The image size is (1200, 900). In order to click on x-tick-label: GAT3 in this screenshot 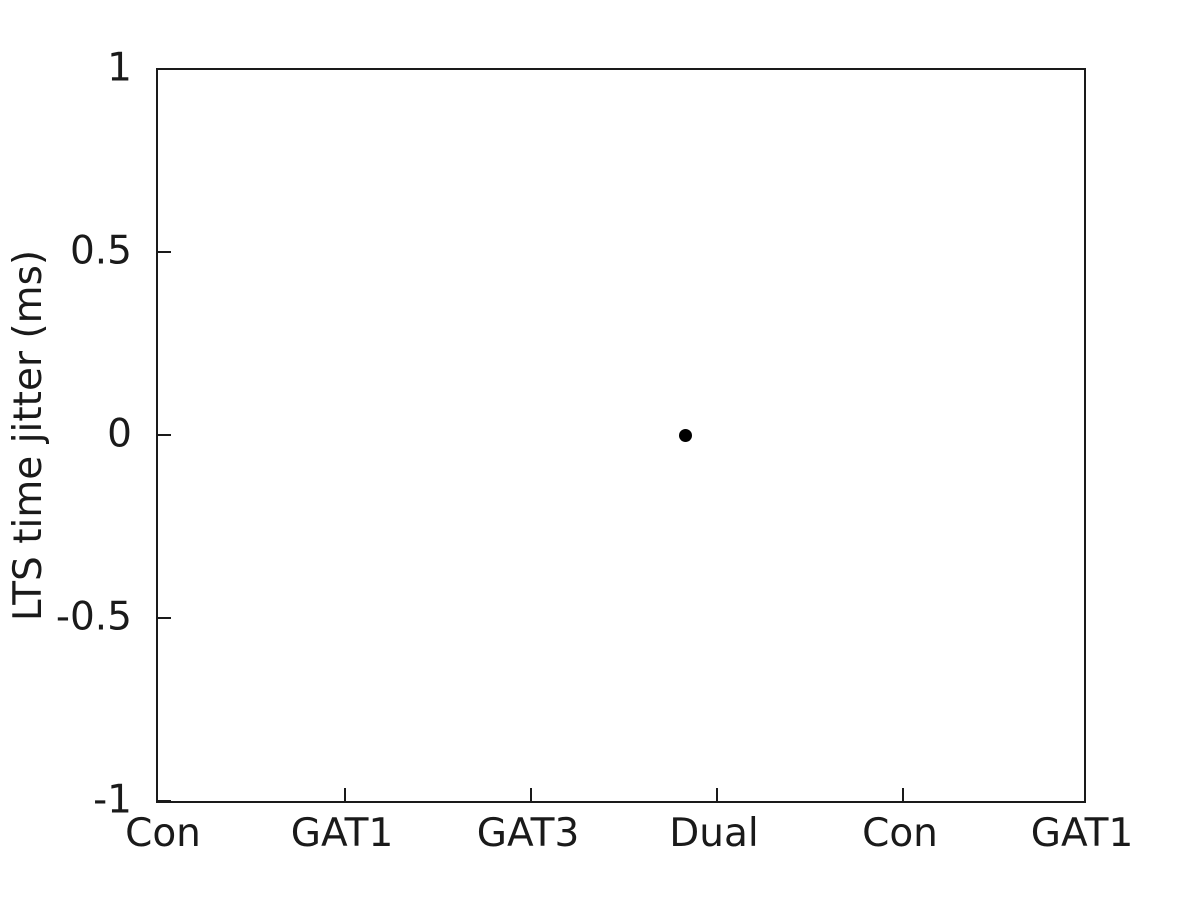, I will do `click(528, 833)`.